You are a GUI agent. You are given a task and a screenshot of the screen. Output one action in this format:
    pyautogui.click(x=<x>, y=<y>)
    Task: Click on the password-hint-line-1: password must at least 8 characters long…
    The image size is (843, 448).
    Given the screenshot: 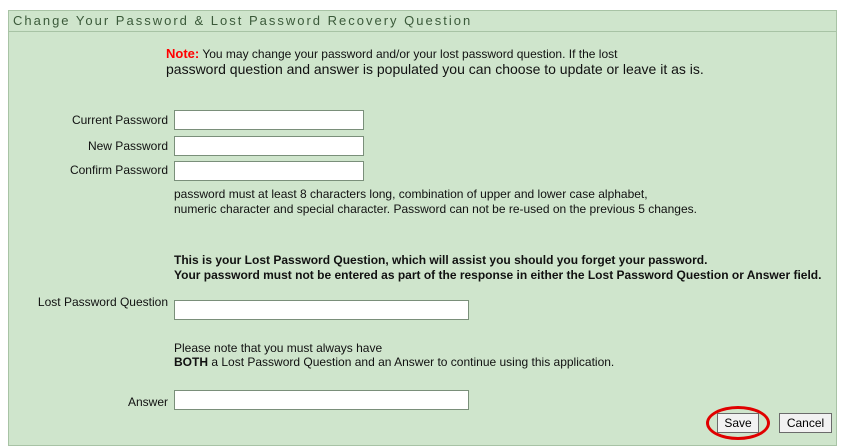 What is the action you would take?
    pyautogui.click(x=411, y=194)
    